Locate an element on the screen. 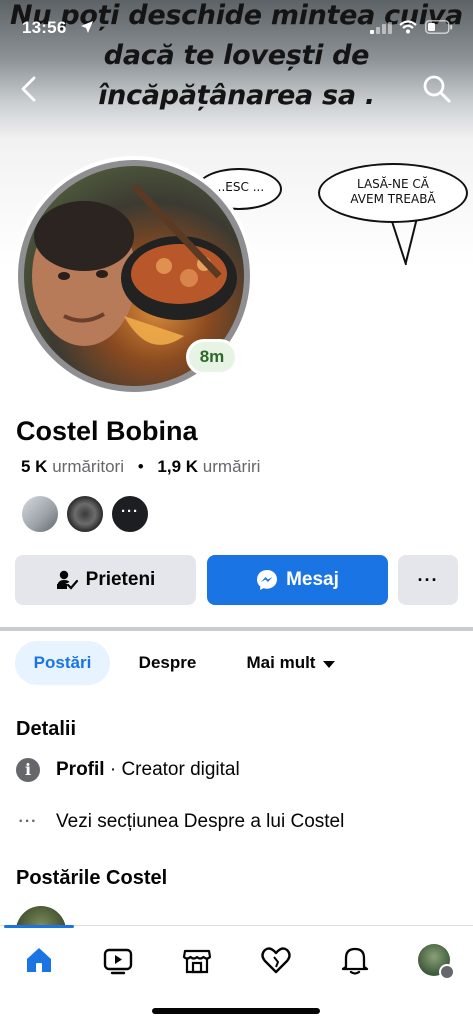 This screenshot has width=473, height=1024. detail-profile-label: Profil is located at coordinates (80, 769).